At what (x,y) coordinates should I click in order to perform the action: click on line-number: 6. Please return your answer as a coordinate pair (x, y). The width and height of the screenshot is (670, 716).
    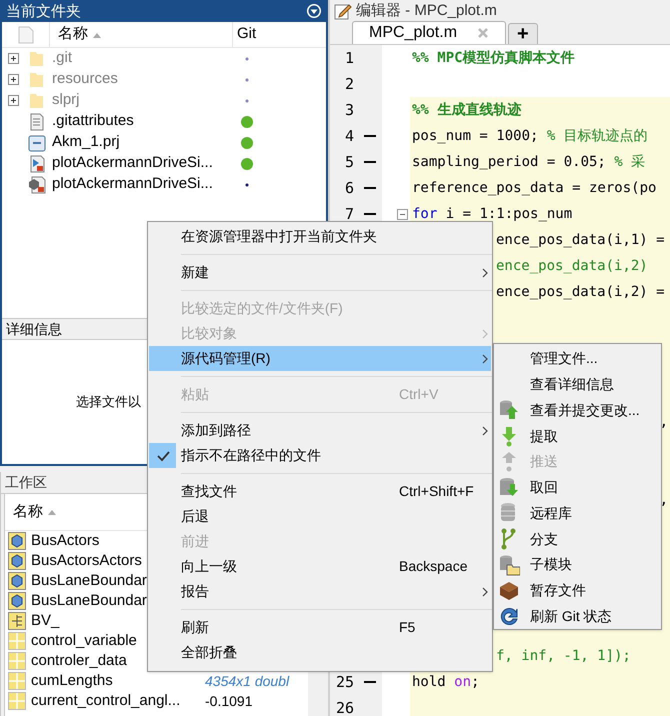
    Looking at the image, I should click on (349, 188).